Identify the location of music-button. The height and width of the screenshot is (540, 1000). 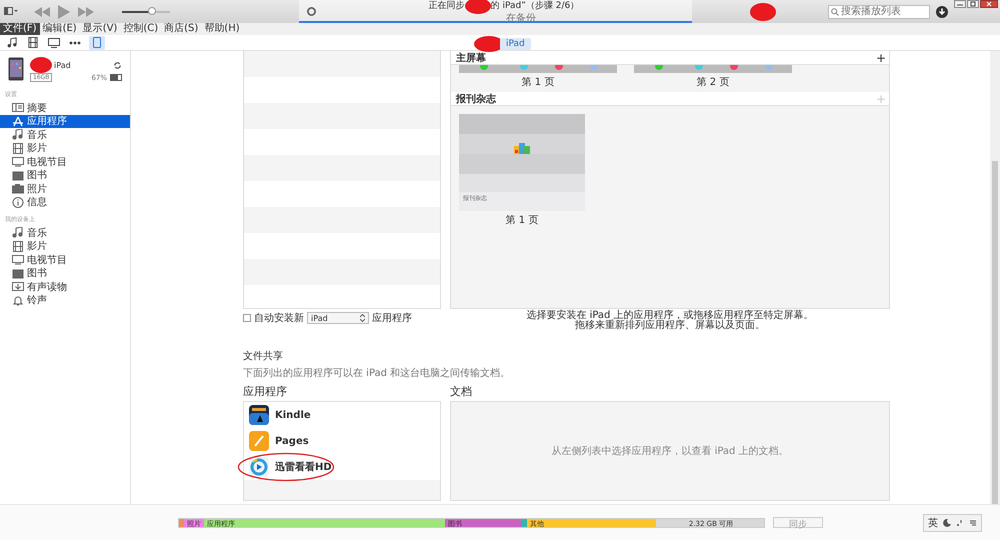
(12, 43).